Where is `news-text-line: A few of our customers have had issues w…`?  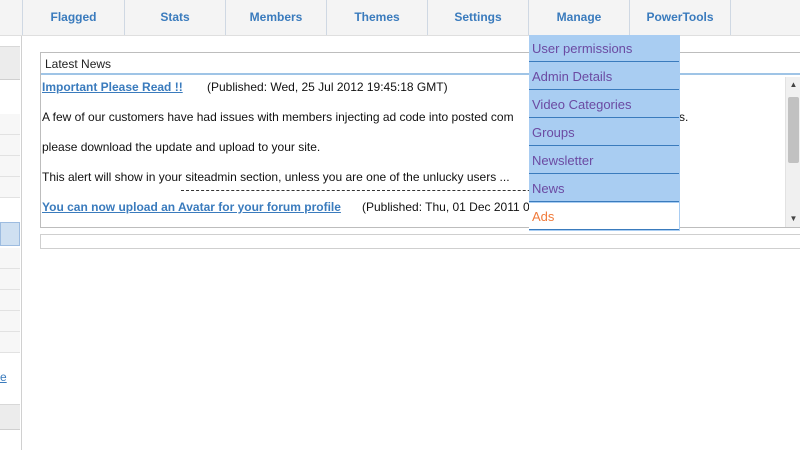 news-text-line: A few of our customers have had issues w… is located at coordinates (278, 117).